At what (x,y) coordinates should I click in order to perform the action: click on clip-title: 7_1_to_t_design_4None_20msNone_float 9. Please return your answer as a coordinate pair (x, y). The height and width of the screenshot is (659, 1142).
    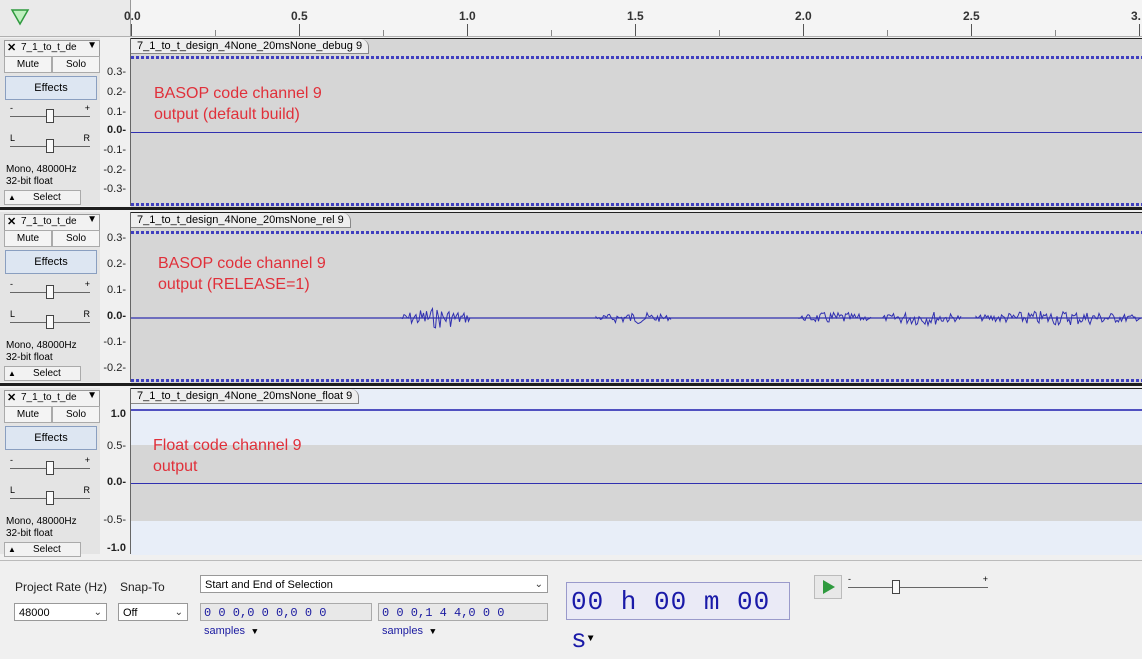
    Looking at the image, I should click on (245, 396).